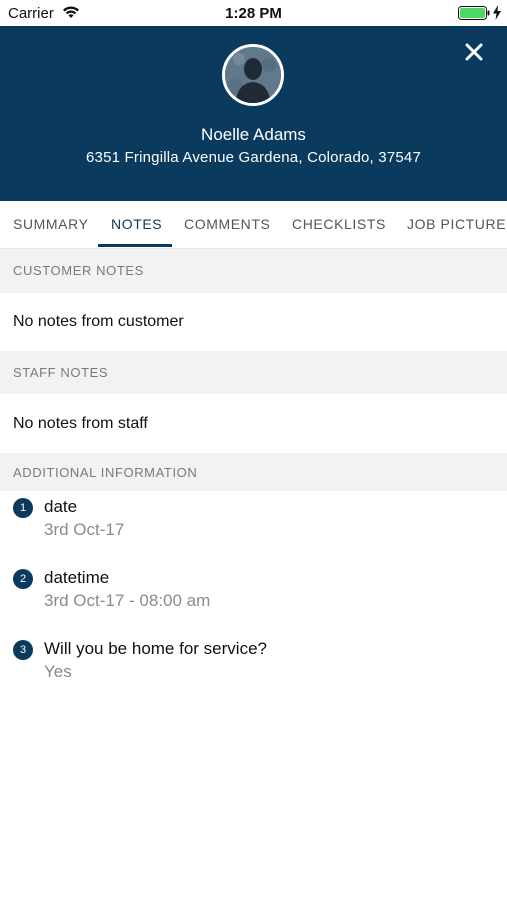  Describe the element at coordinates (51, 224) in the screenshot. I see `tab-summary: SUMMARY` at that location.